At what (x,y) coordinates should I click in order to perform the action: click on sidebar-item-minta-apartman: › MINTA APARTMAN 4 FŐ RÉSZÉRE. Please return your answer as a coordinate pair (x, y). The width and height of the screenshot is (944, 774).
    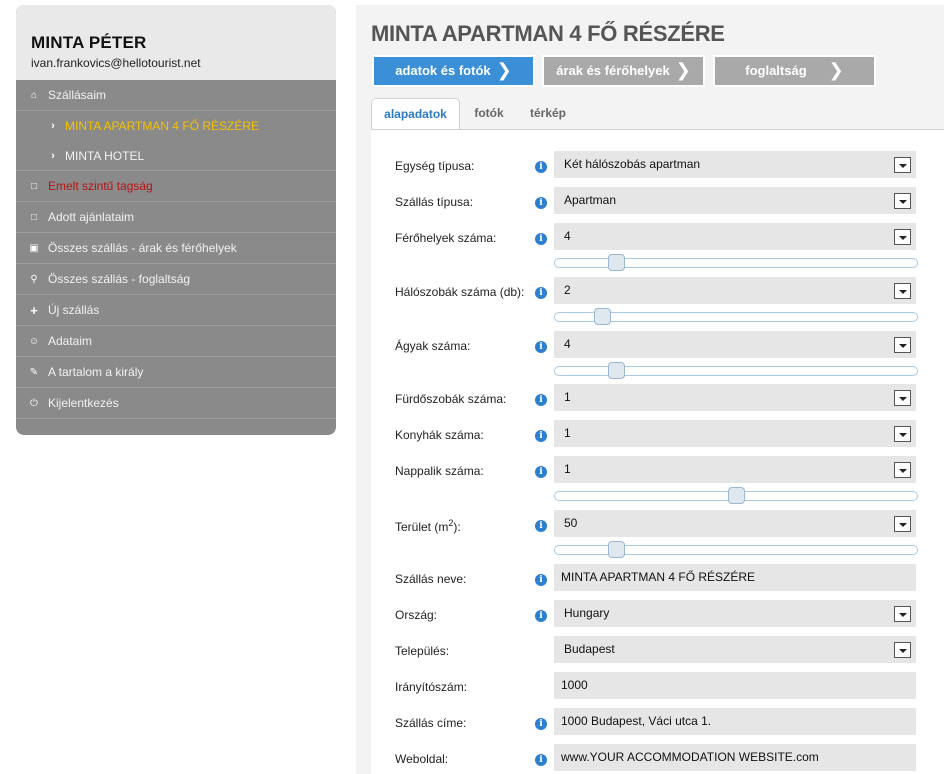
    Looking at the image, I should click on (176, 126).